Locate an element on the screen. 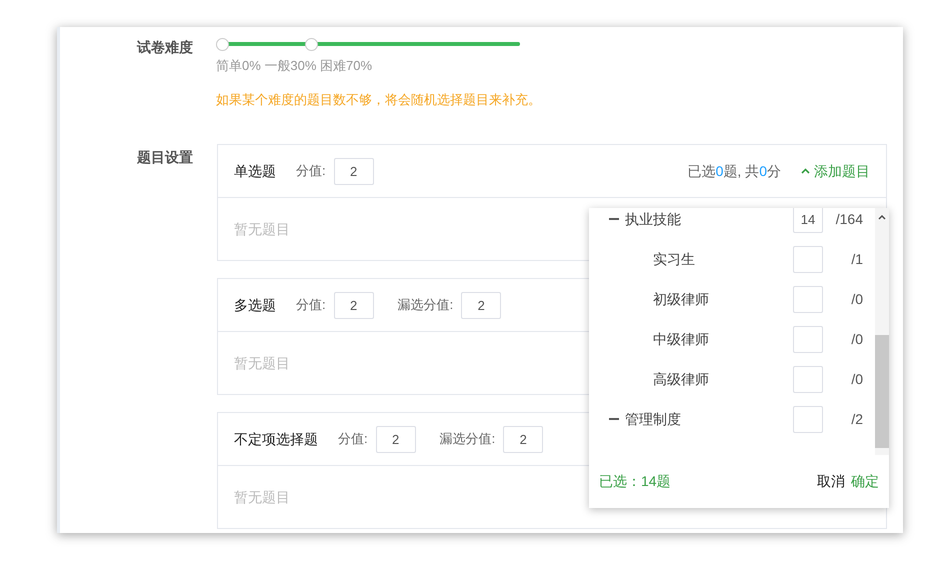 This screenshot has width=931, height=562. section-title: 多选题 is located at coordinates (255, 305).